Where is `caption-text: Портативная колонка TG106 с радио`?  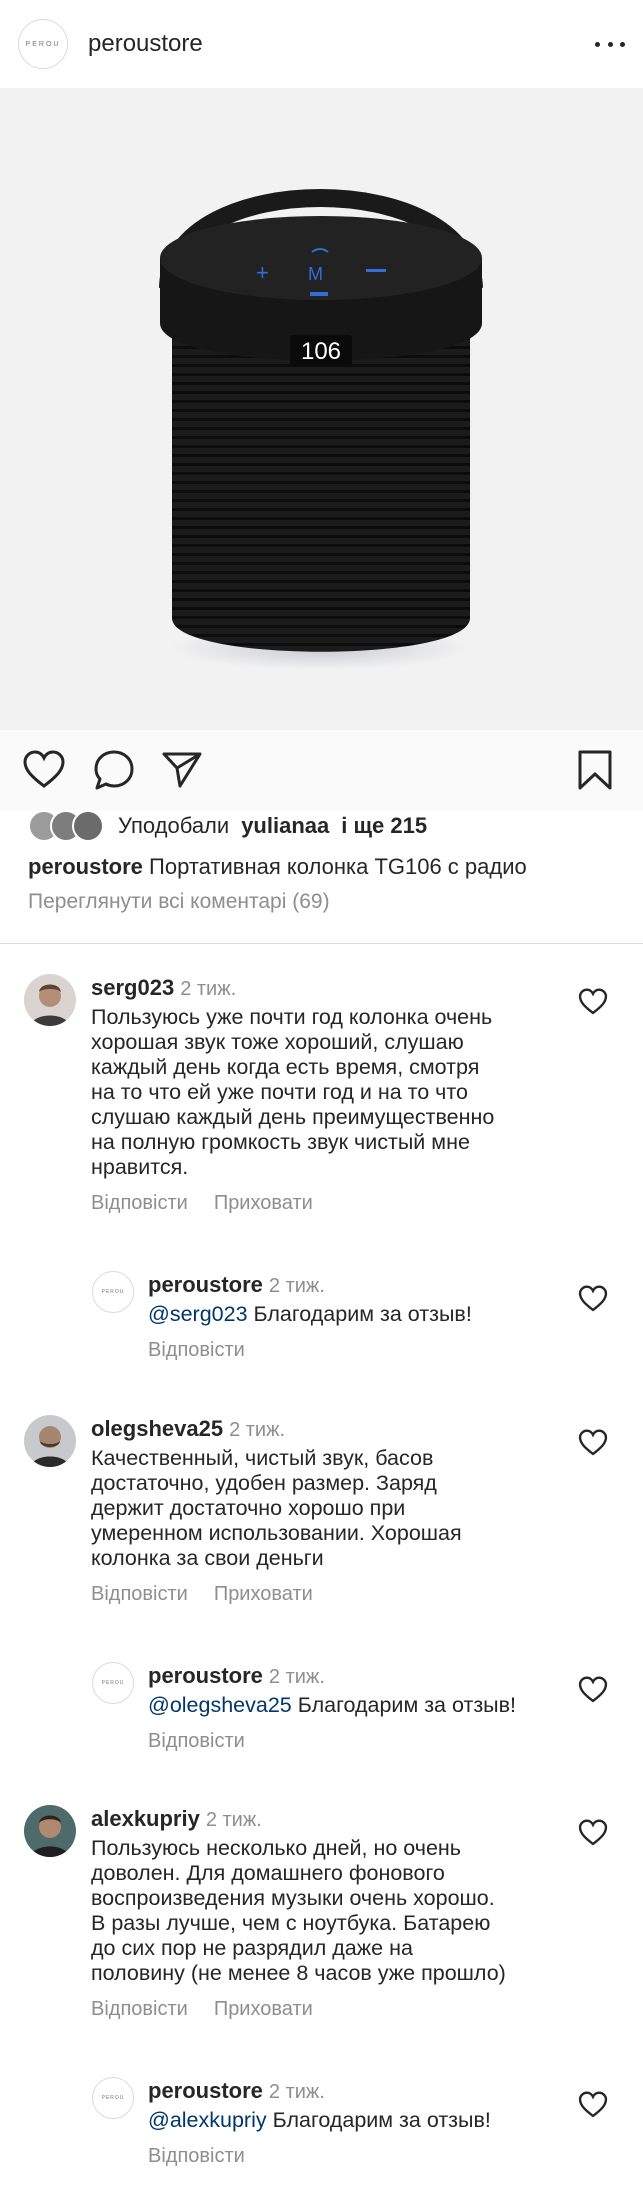 caption-text: Портативная колонка TG106 с радио is located at coordinates (338, 866).